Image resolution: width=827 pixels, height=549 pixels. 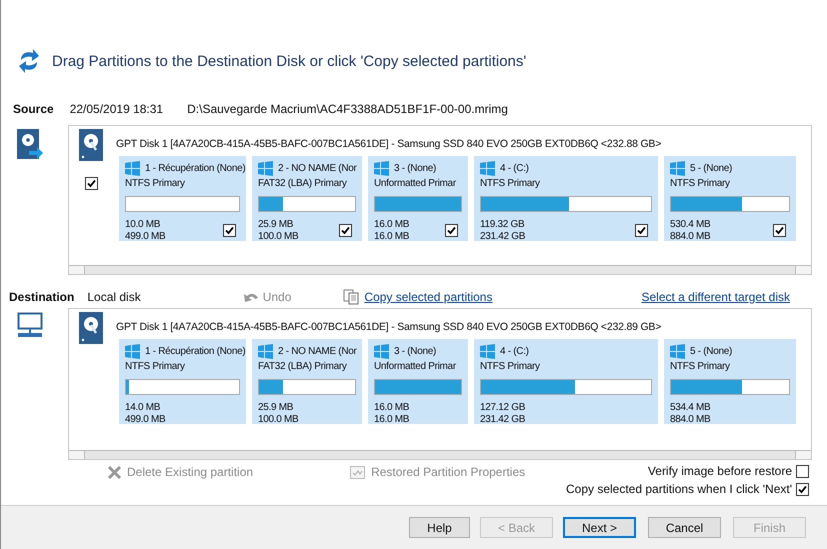 What do you see at coordinates (114, 472) in the screenshot?
I see `close-icon` at bounding box center [114, 472].